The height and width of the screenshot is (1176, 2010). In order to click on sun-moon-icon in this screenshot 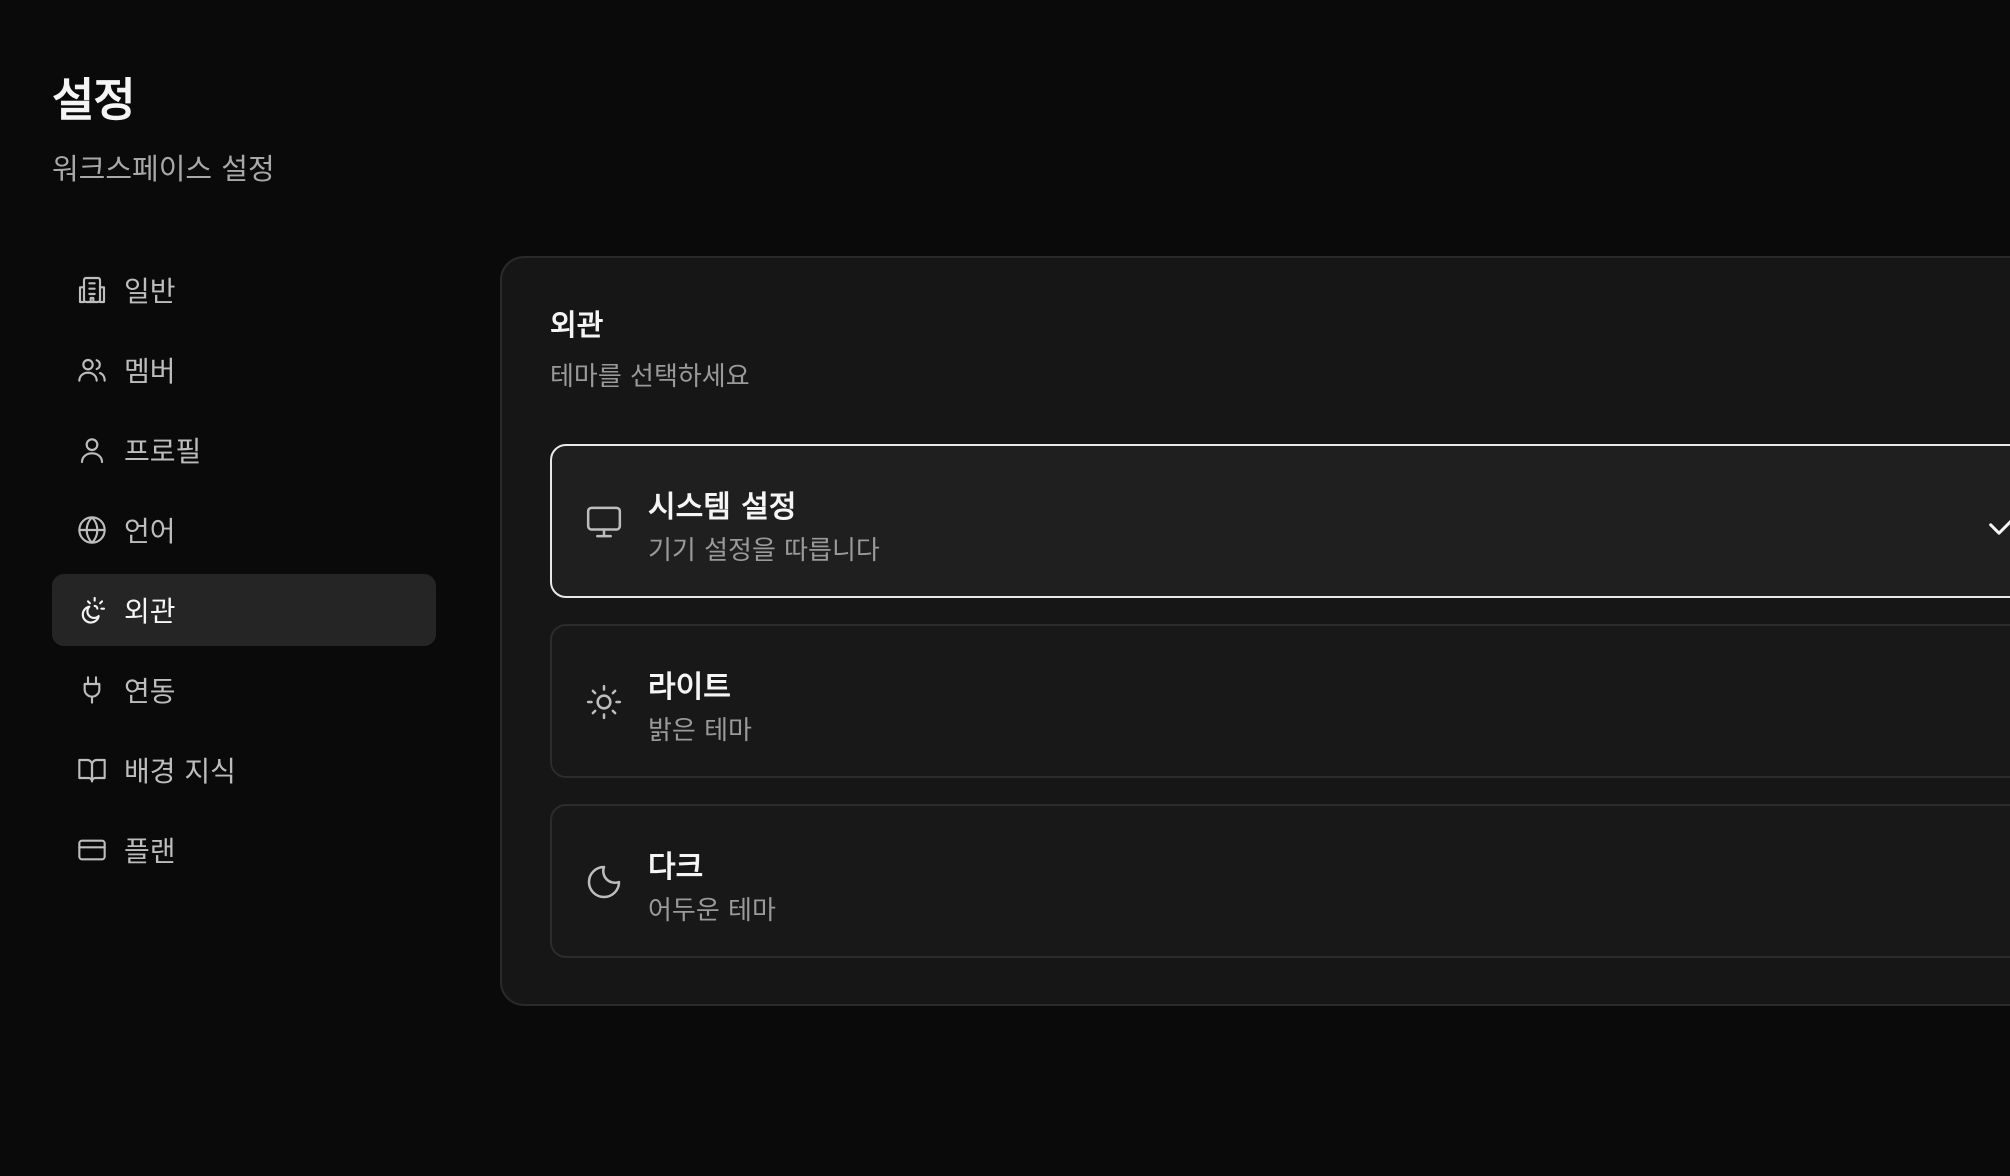, I will do `click(92, 610)`.